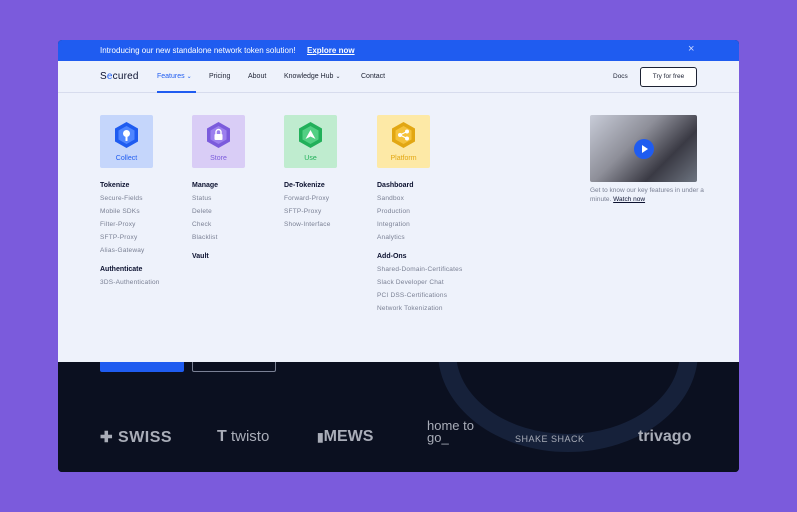 The width and height of the screenshot is (797, 512). I want to click on explore-now-link: Explore now, so click(331, 50).